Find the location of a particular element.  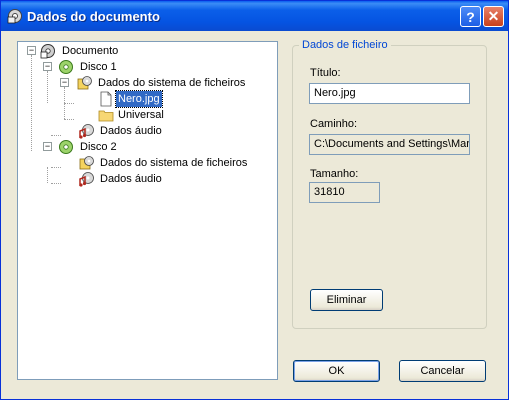

tree-node-nero-jpg: Nero.jpg is located at coordinates (118, 99).